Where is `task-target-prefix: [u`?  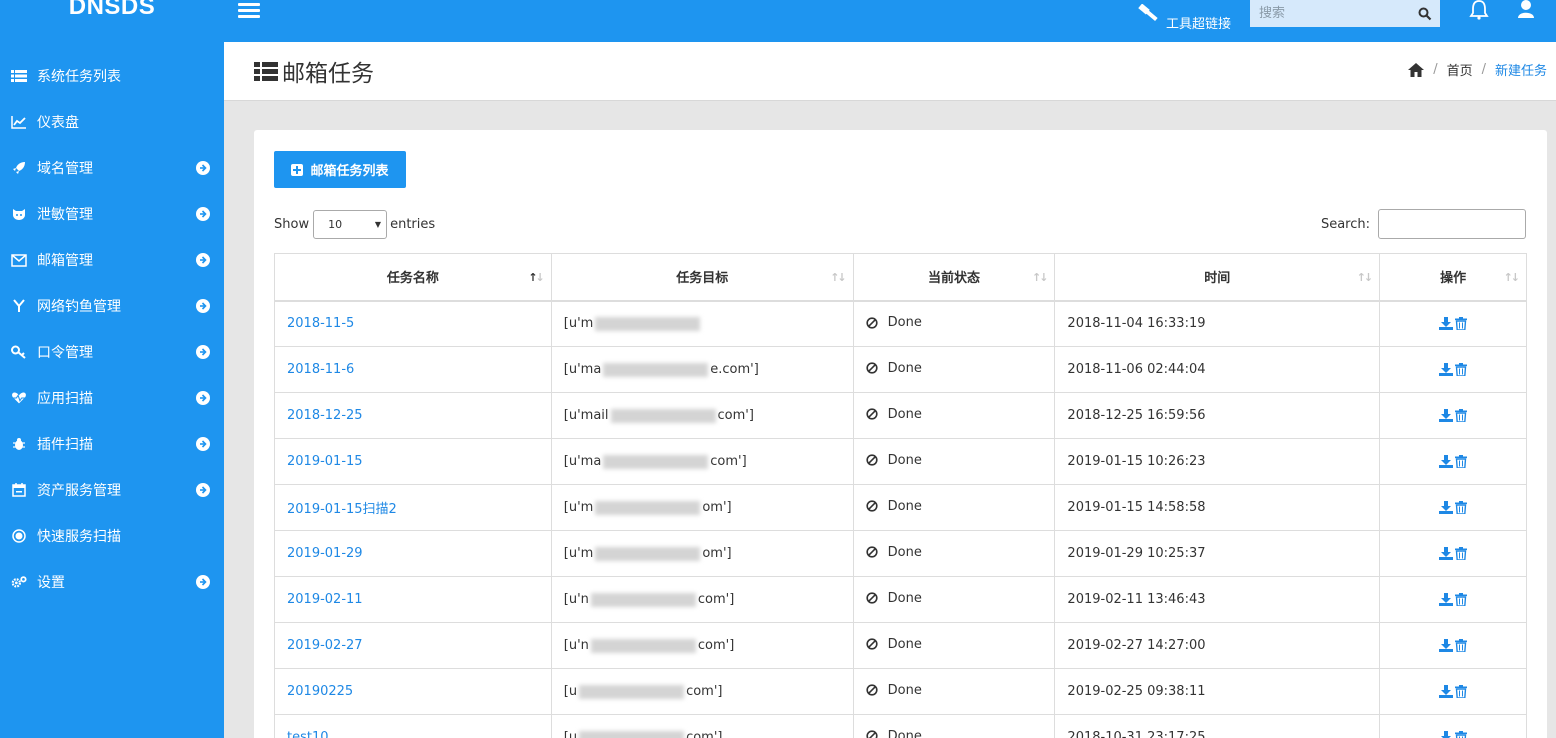
task-target-prefix: [u is located at coordinates (570, 691).